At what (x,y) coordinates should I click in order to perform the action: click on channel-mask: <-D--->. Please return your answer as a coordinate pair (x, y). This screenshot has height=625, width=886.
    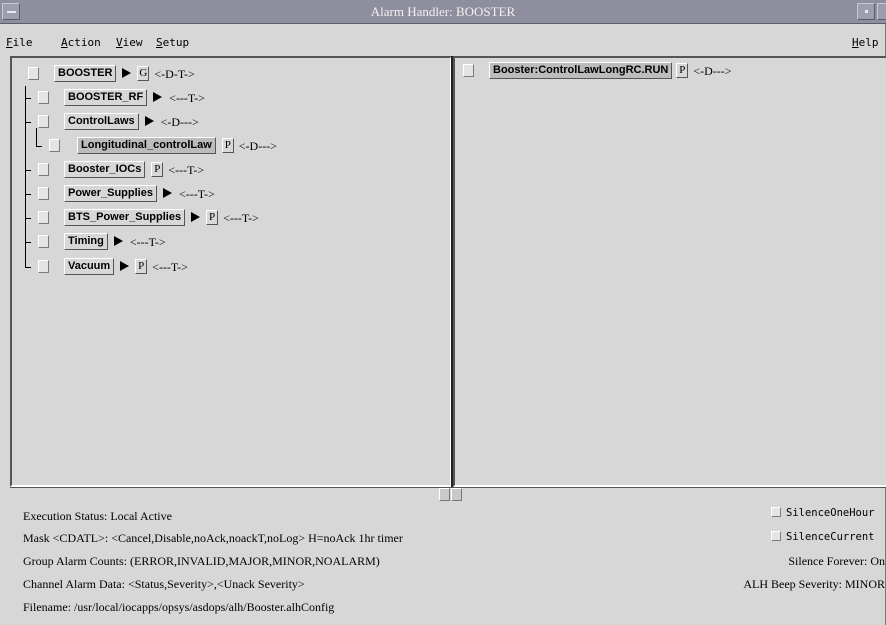
    Looking at the image, I should click on (712, 71).